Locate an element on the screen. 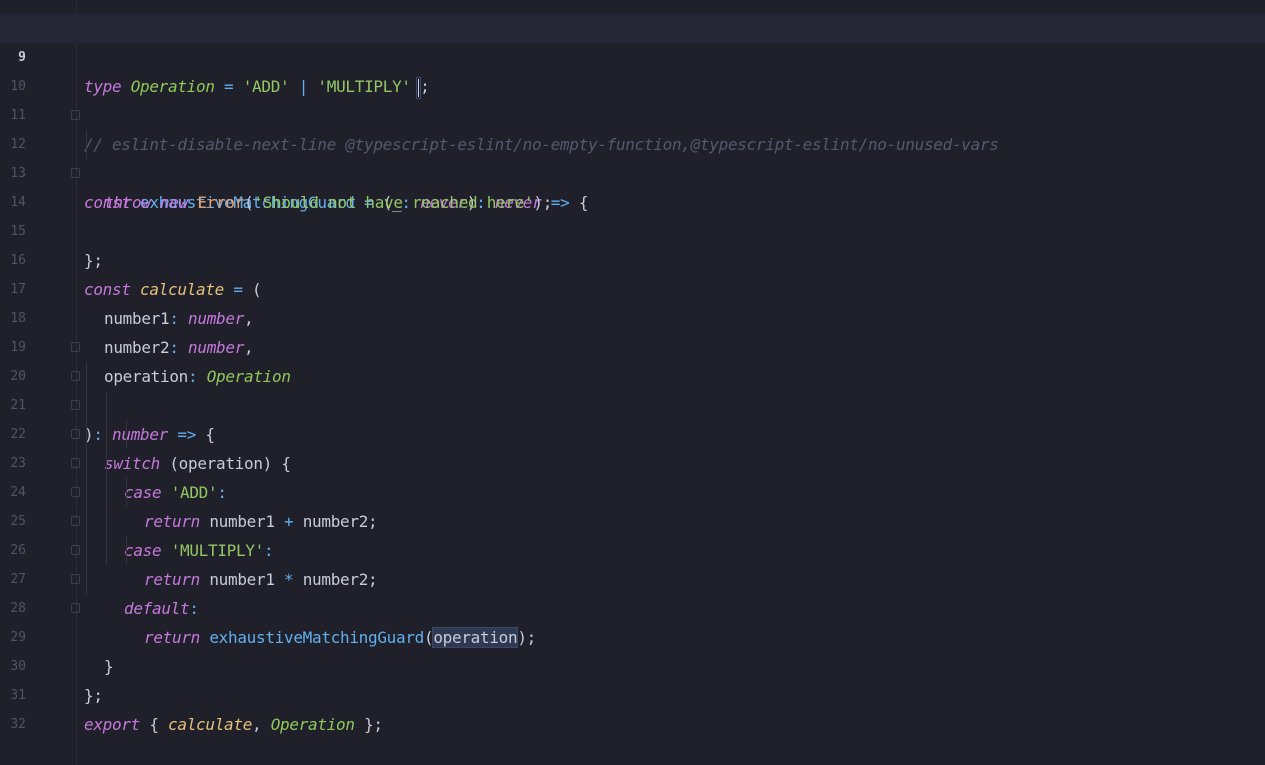  code-text: export { calculate, Operation }; is located at coordinates (233, 724).